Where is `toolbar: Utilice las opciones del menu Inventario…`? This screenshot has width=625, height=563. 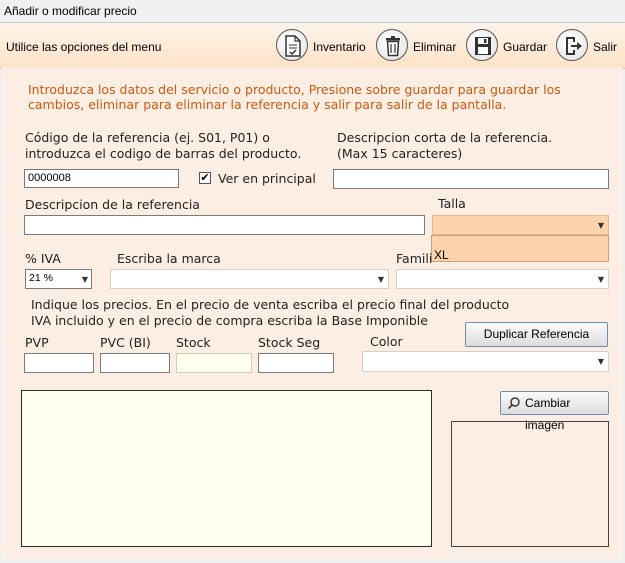 toolbar: Utilice las opciones del menu Inventario… is located at coordinates (312, 45).